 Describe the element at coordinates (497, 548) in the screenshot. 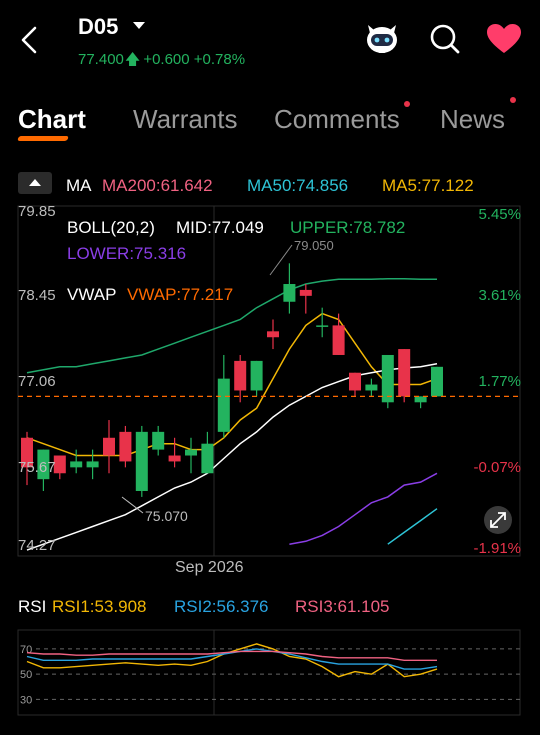

I see `percent-tick-label: -1.91%` at that location.